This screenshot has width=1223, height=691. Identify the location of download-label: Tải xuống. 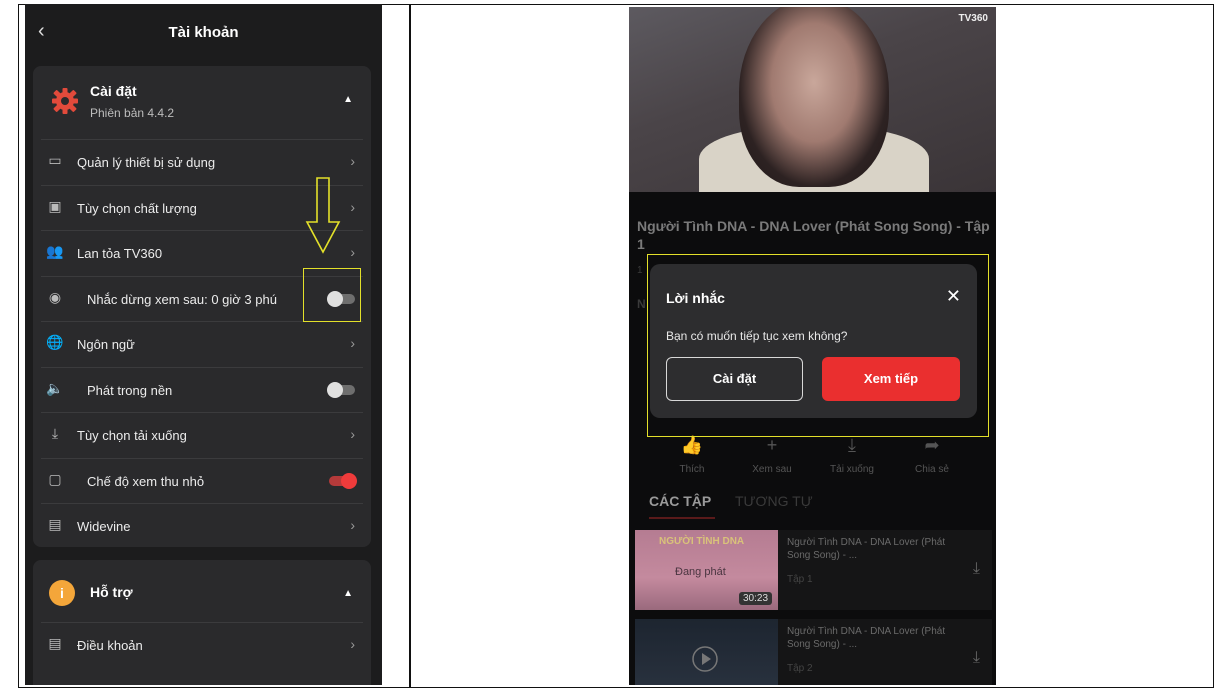
(852, 469).